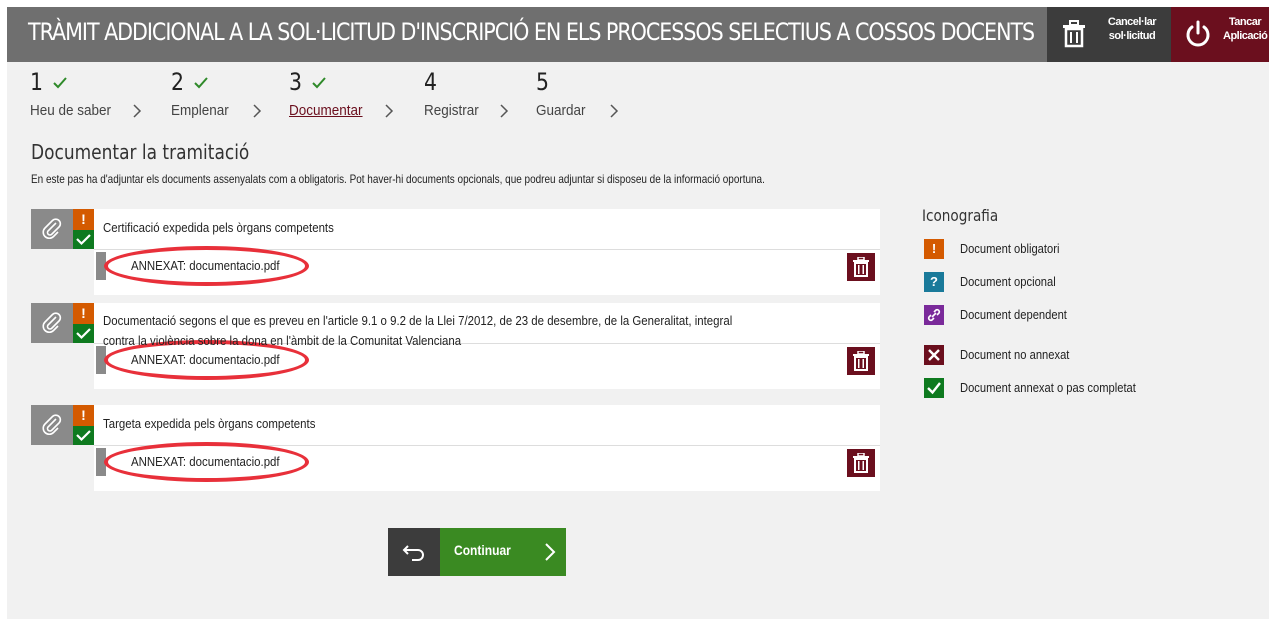  What do you see at coordinates (1015, 354) in the screenshot?
I see `legend-label: Document no annexat` at bounding box center [1015, 354].